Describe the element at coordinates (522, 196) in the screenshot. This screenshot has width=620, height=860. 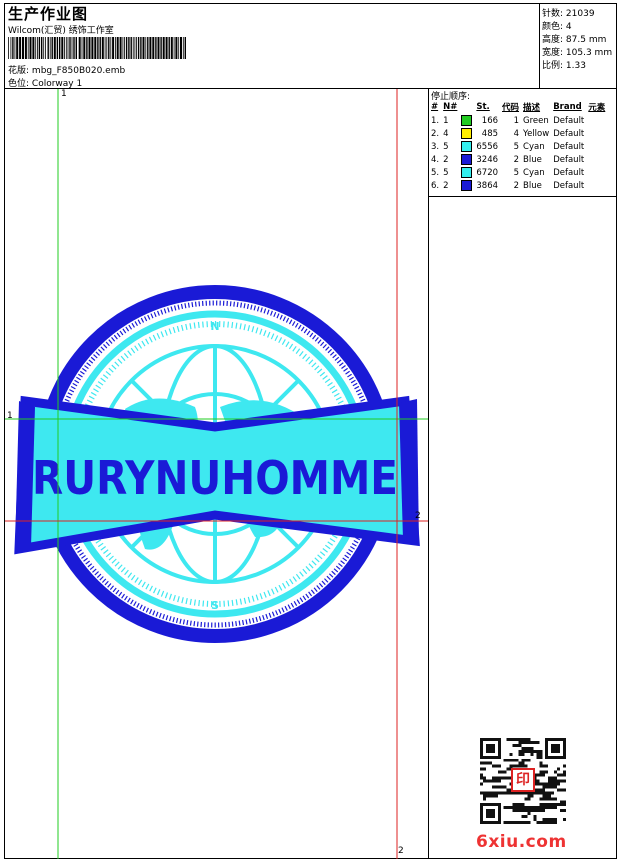
I see `seq-table-bottom` at that location.